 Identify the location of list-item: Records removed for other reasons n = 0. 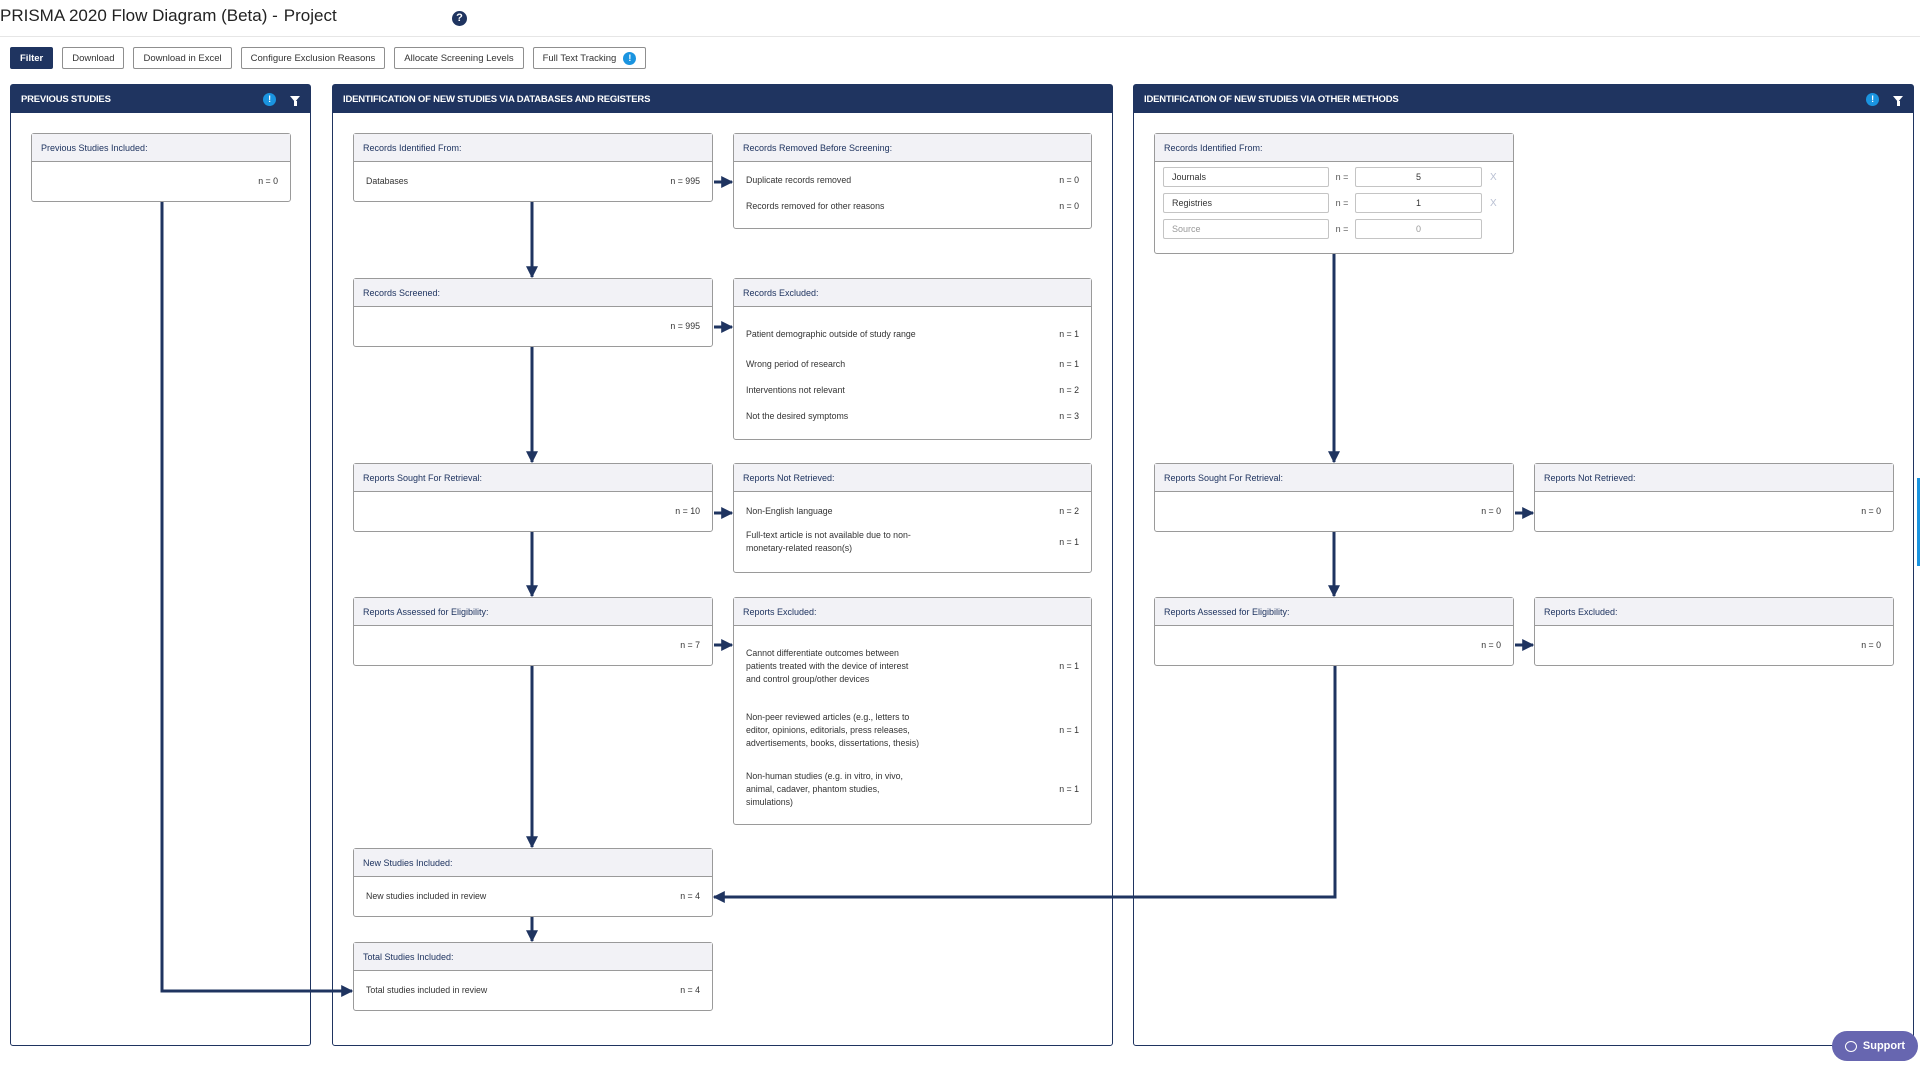
(912, 206).